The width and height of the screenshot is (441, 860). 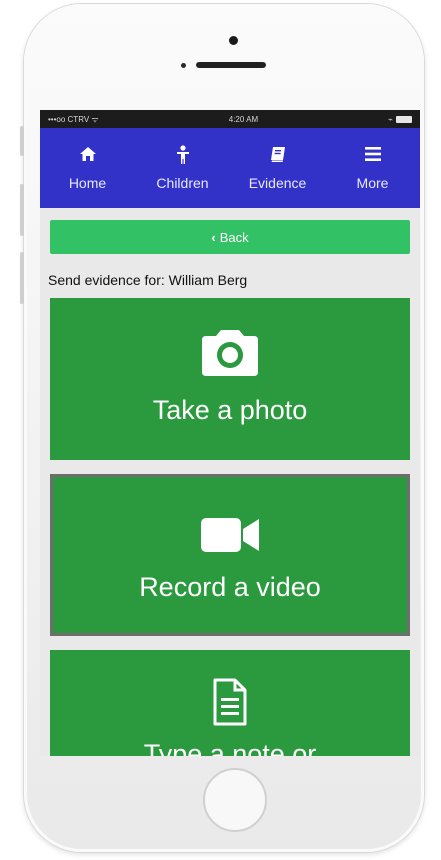 I want to click on home-icon, so click(x=88, y=157).